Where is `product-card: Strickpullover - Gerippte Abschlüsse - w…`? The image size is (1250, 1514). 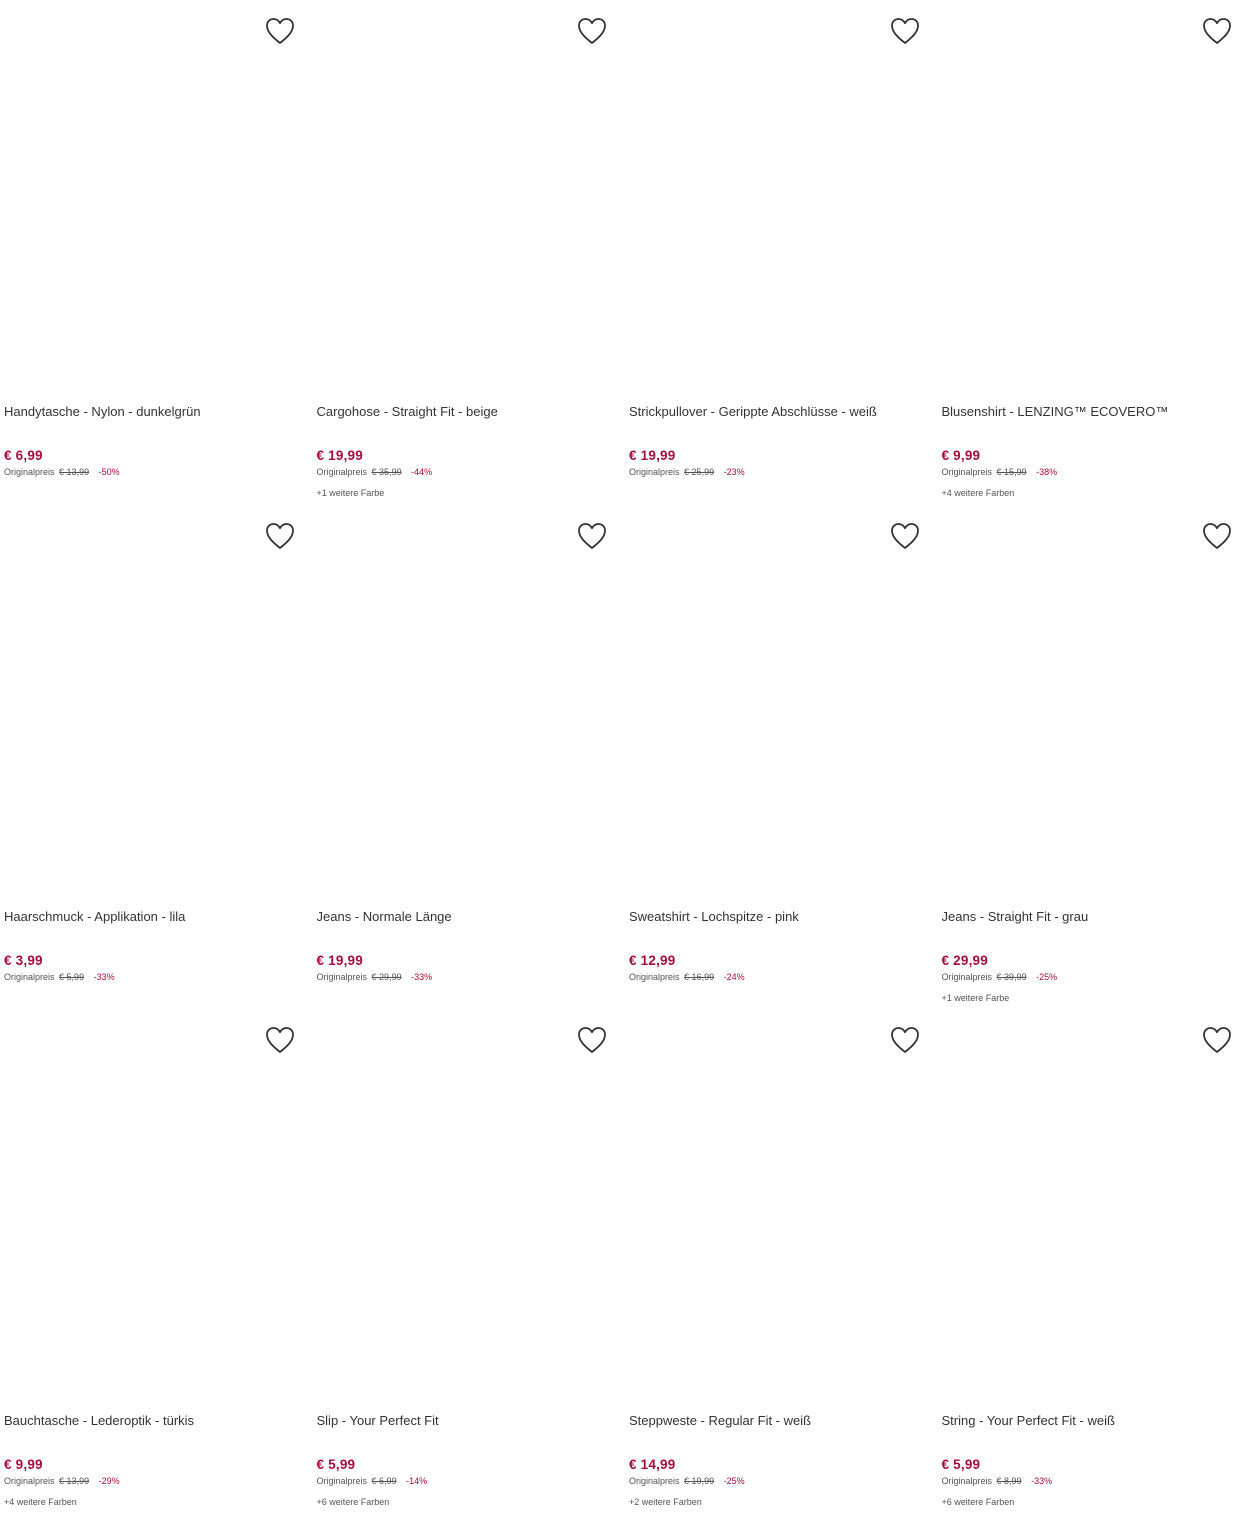 product-card: Strickpullover - Gerippte Abschlüsse - w… is located at coordinates (781, 252).